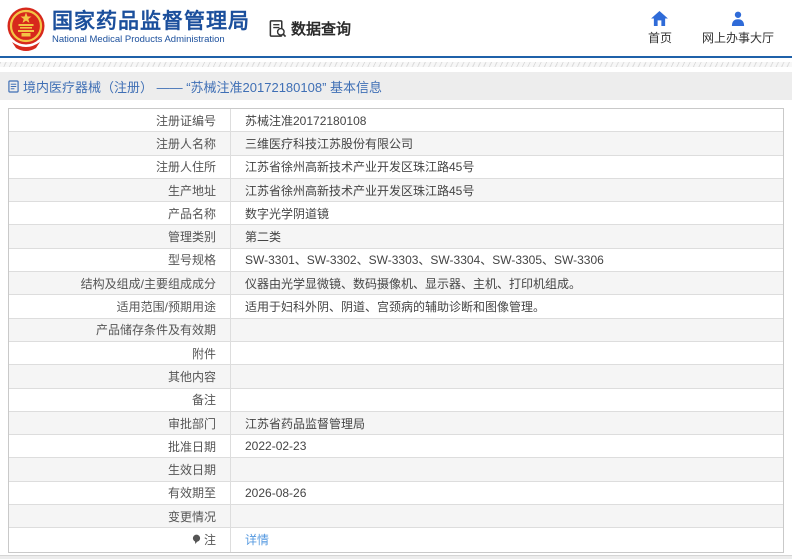  I want to click on row-label: 有效期至, so click(120, 493).